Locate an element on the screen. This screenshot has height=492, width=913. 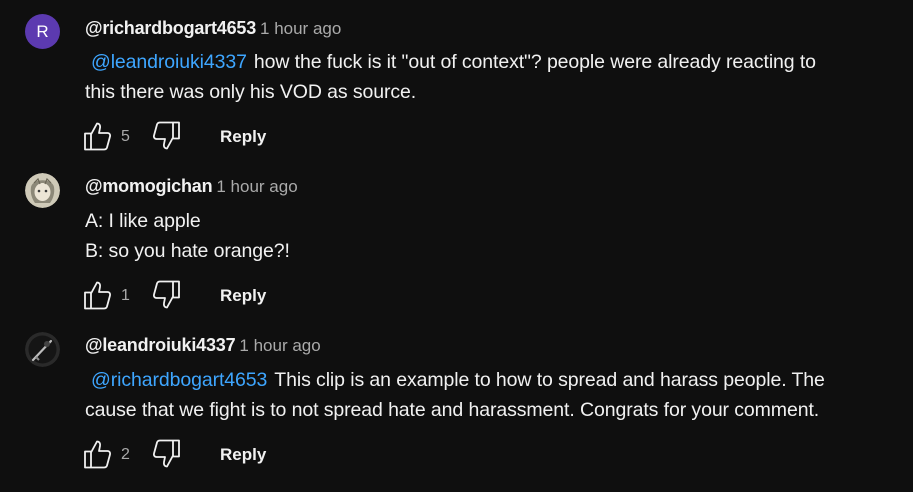
comment-author: @momogichan is located at coordinates (149, 186).